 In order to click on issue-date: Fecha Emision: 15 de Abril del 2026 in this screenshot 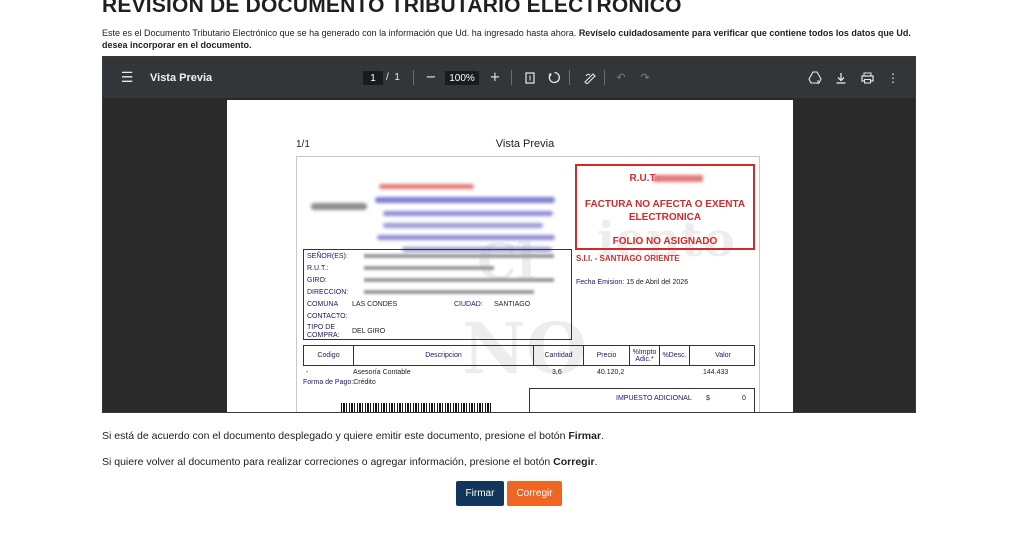, I will do `click(632, 282)`.